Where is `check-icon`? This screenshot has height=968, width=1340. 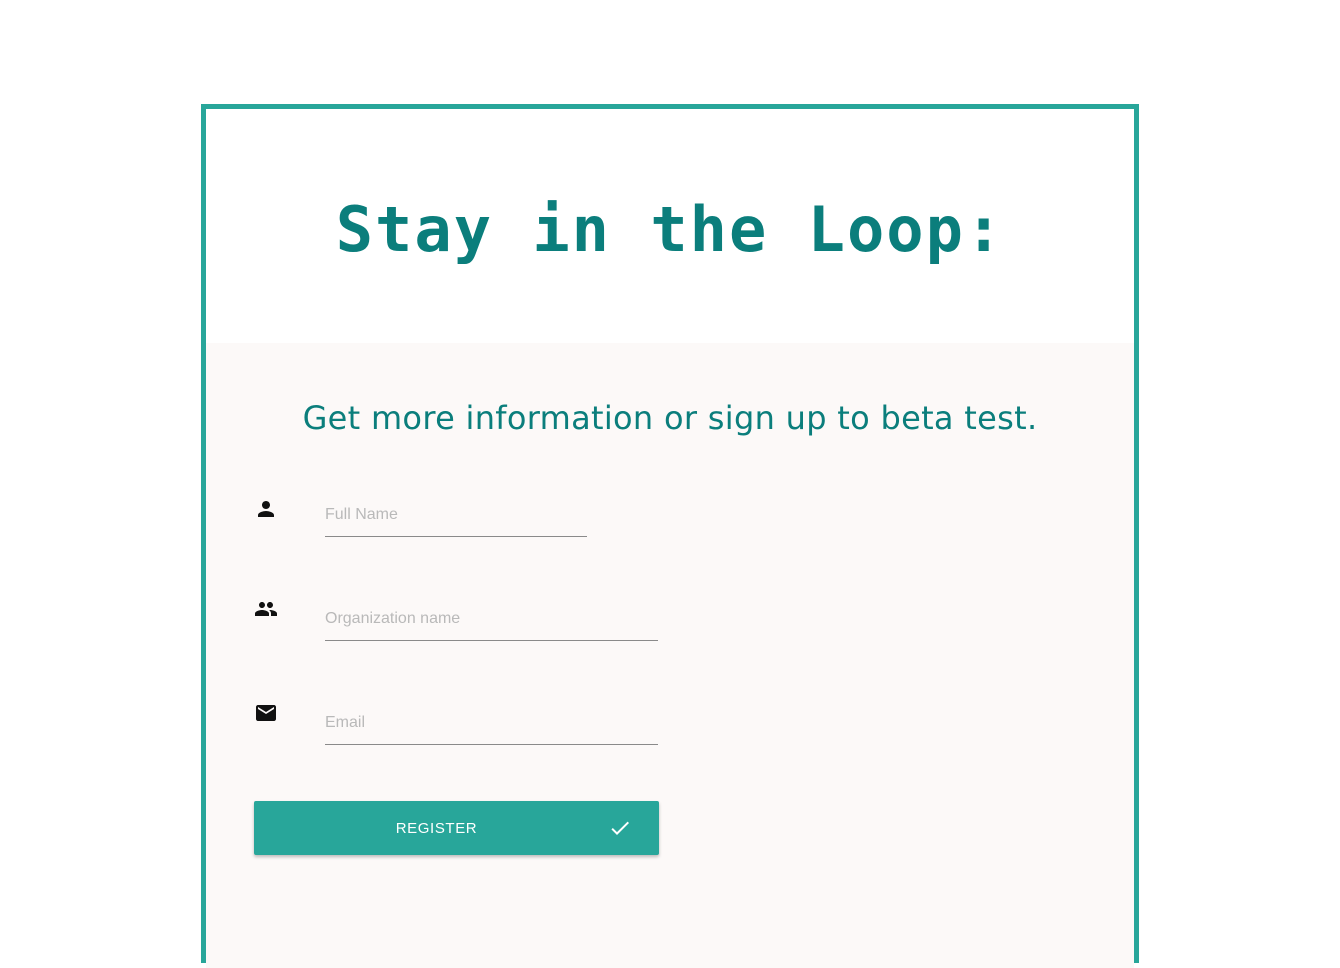
check-icon is located at coordinates (620, 828).